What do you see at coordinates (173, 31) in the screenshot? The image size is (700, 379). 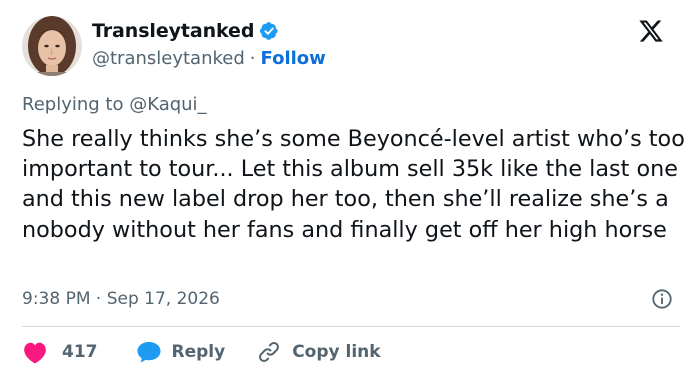 I see `display-name: Transleytanked` at bounding box center [173, 31].